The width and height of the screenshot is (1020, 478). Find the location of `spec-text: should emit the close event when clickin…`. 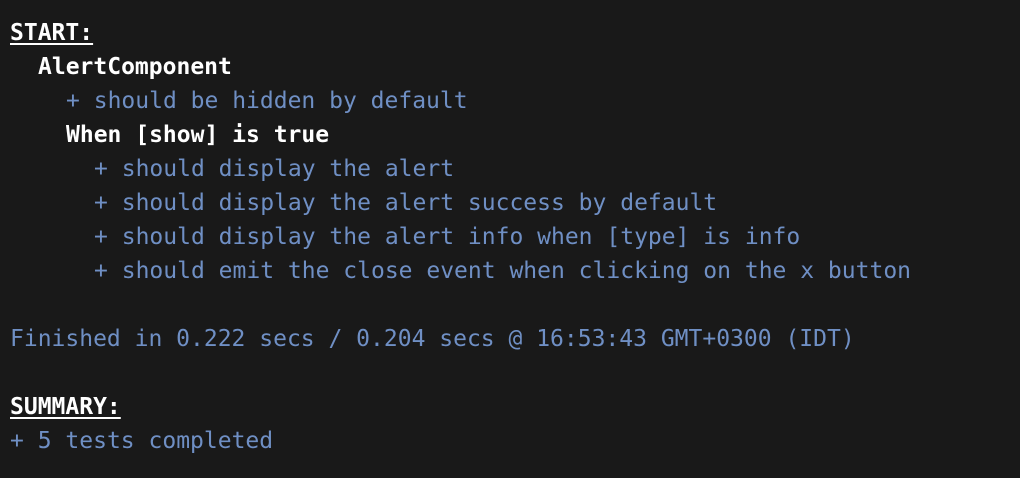

spec-text: should emit the close event when clickin… is located at coordinates (516, 271).